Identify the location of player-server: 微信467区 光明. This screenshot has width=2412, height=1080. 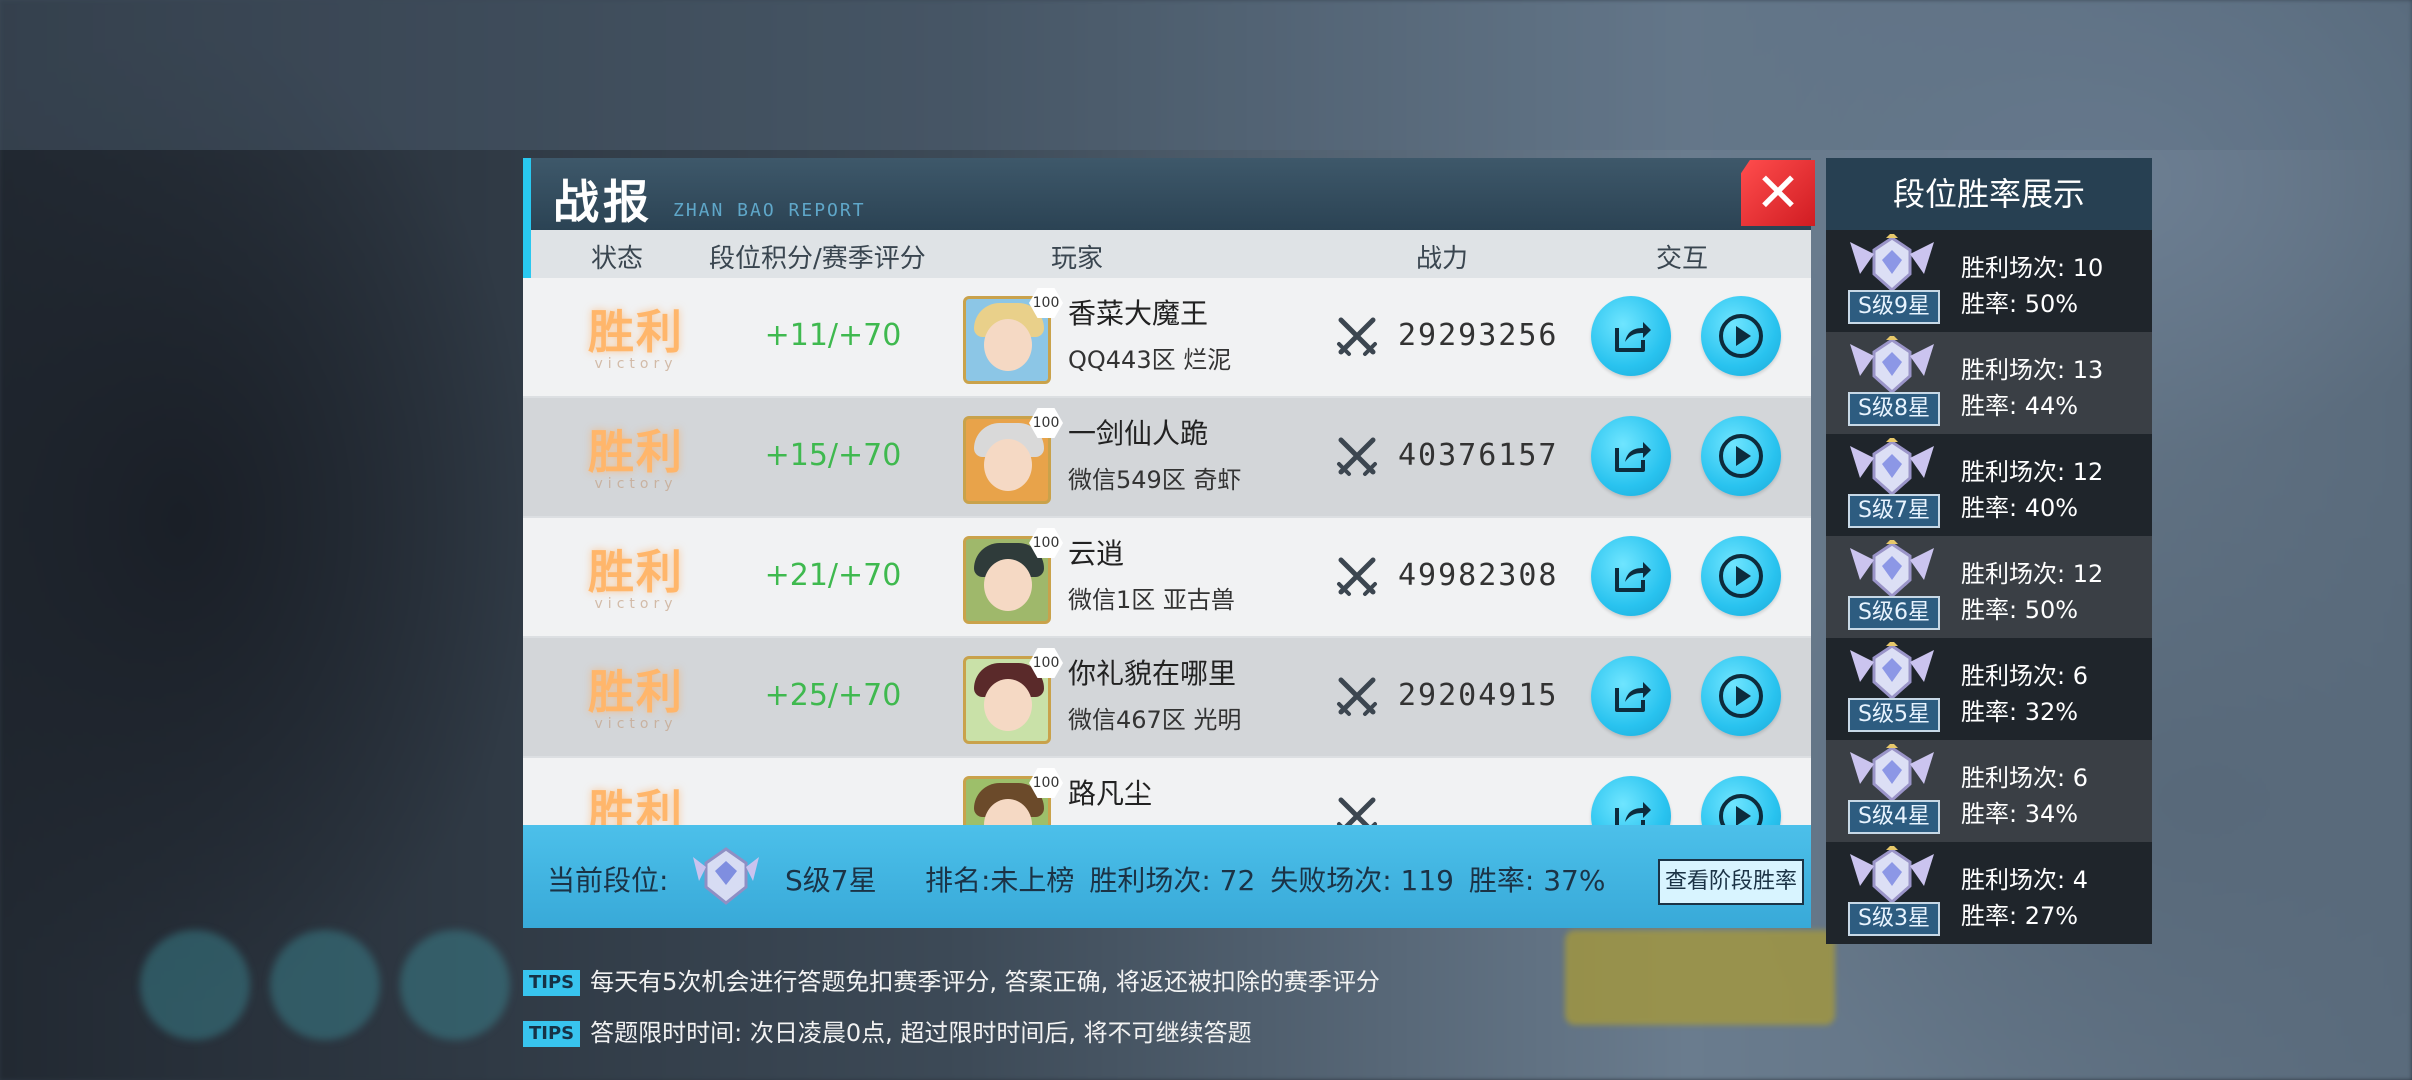
(1155, 720).